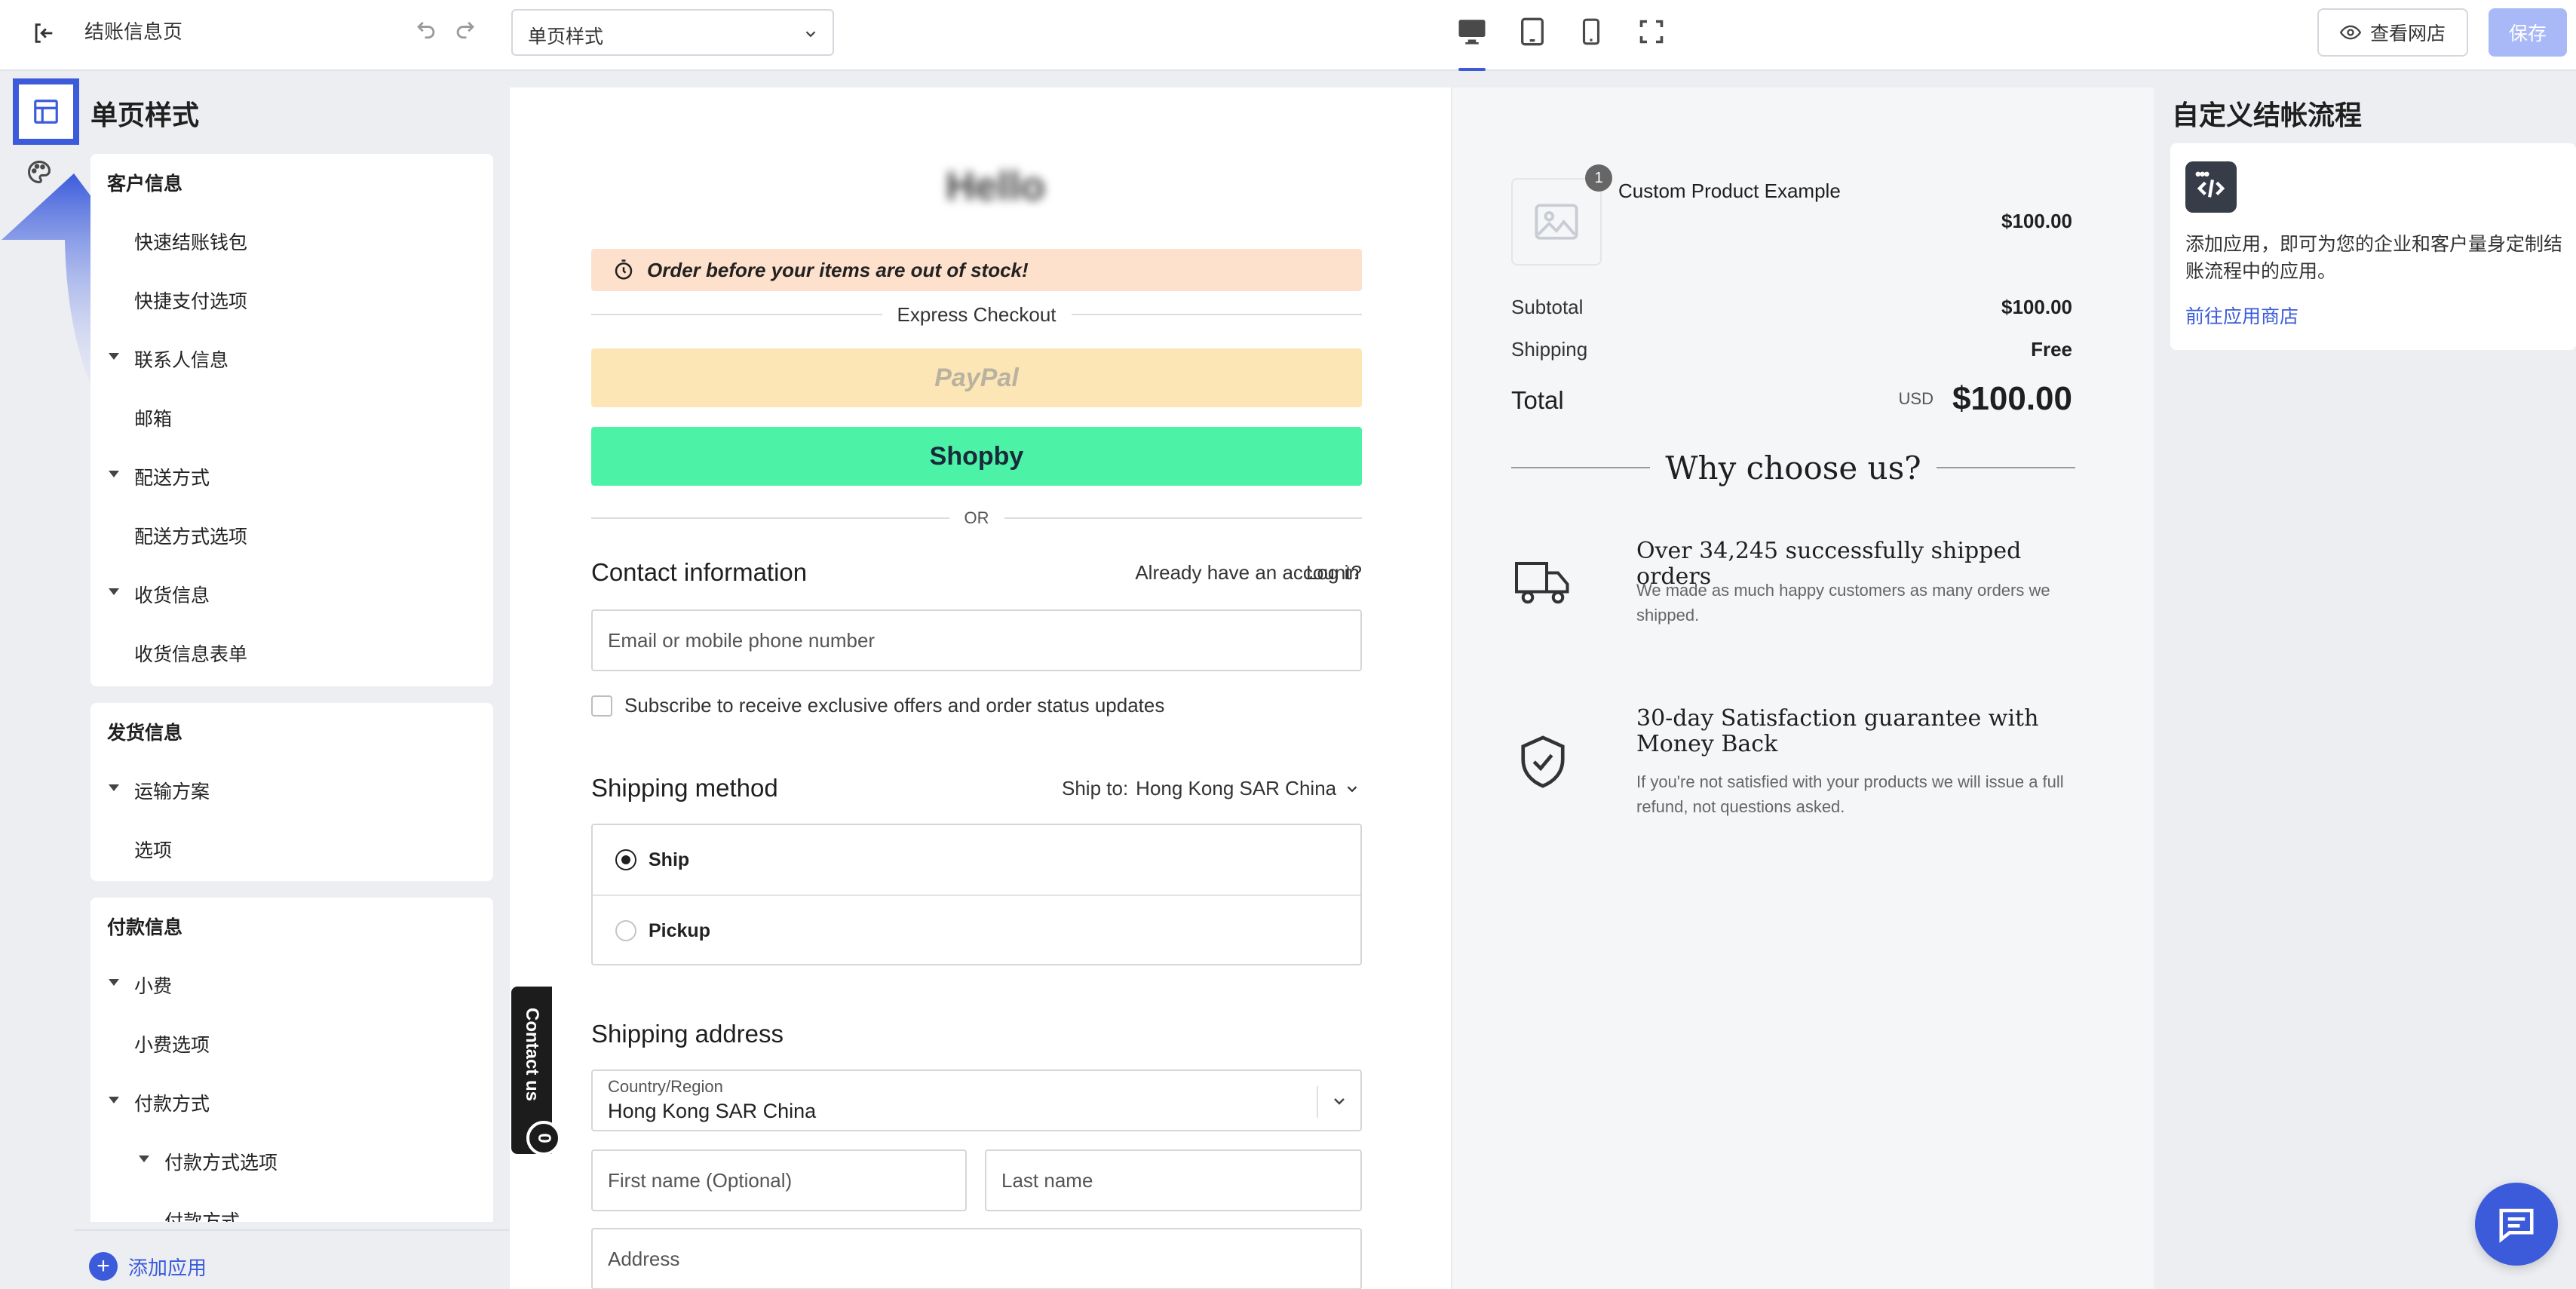 The image size is (2576, 1289). What do you see at coordinates (976, 640) in the screenshot?
I see `email-field: Email or mobile phone number` at bounding box center [976, 640].